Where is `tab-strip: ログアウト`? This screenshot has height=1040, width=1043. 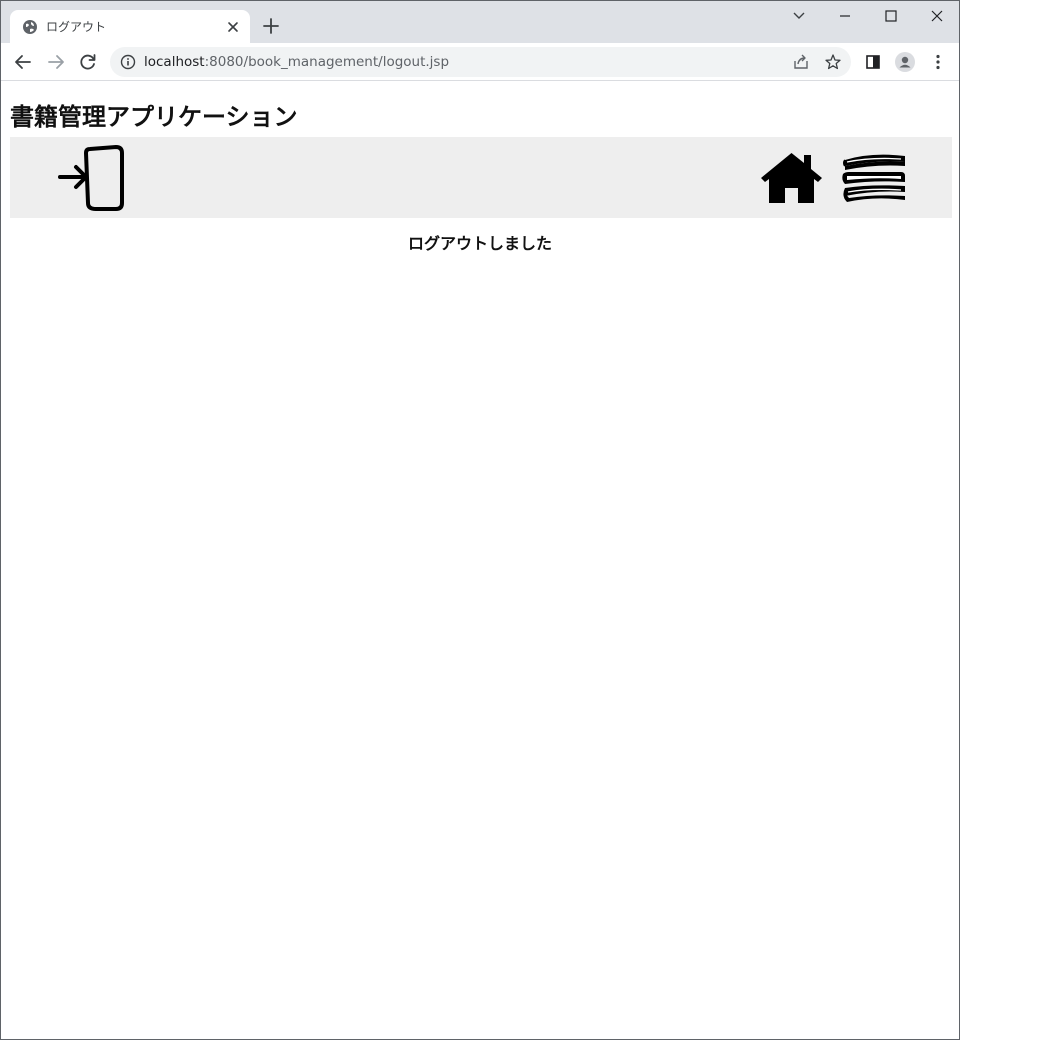 tab-strip: ログアウト is located at coordinates (480, 22).